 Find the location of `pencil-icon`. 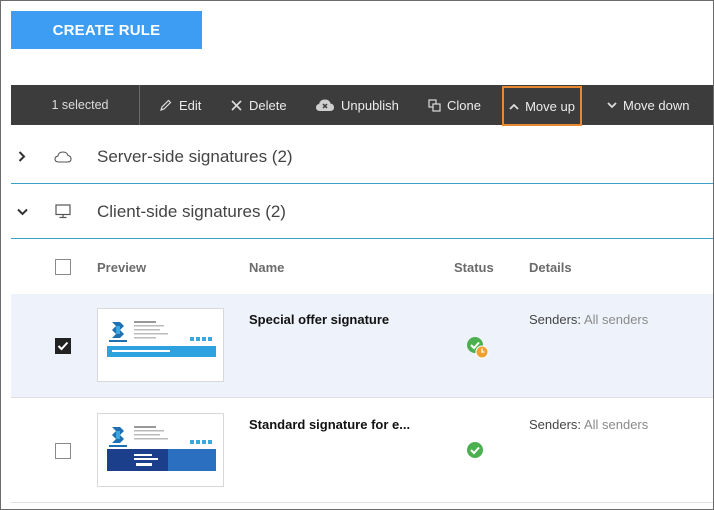

pencil-icon is located at coordinates (166, 105).